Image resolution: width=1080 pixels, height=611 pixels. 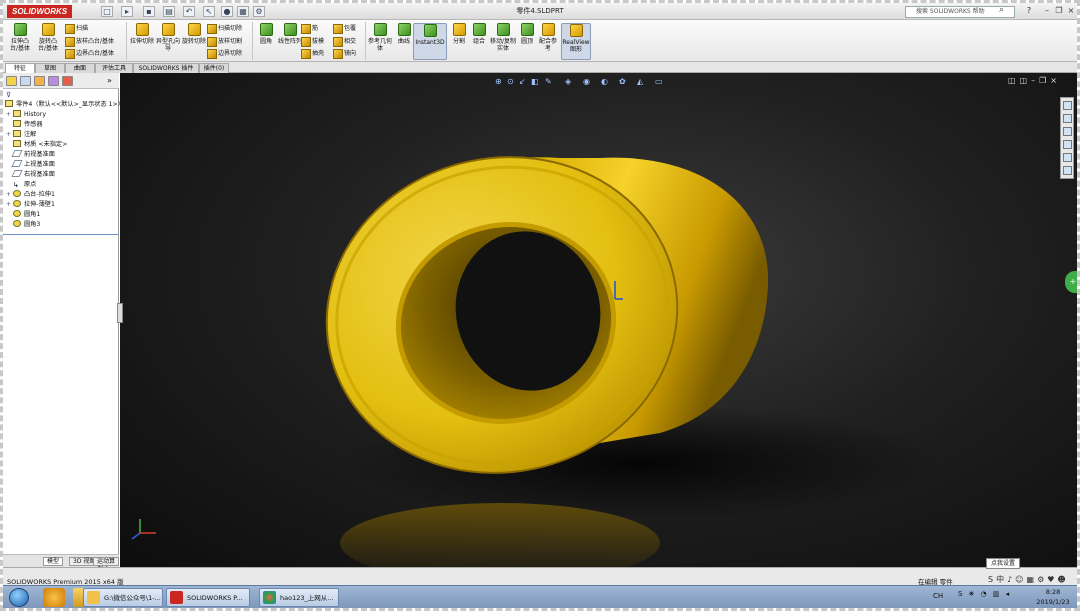 I want to click on reference-geometry-icon, so click(x=380, y=29).